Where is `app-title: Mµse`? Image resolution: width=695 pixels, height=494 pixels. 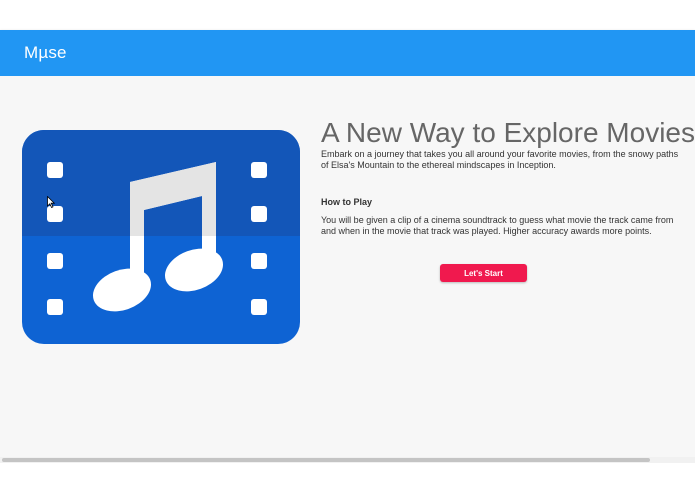 app-title: Mµse is located at coordinates (45, 53).